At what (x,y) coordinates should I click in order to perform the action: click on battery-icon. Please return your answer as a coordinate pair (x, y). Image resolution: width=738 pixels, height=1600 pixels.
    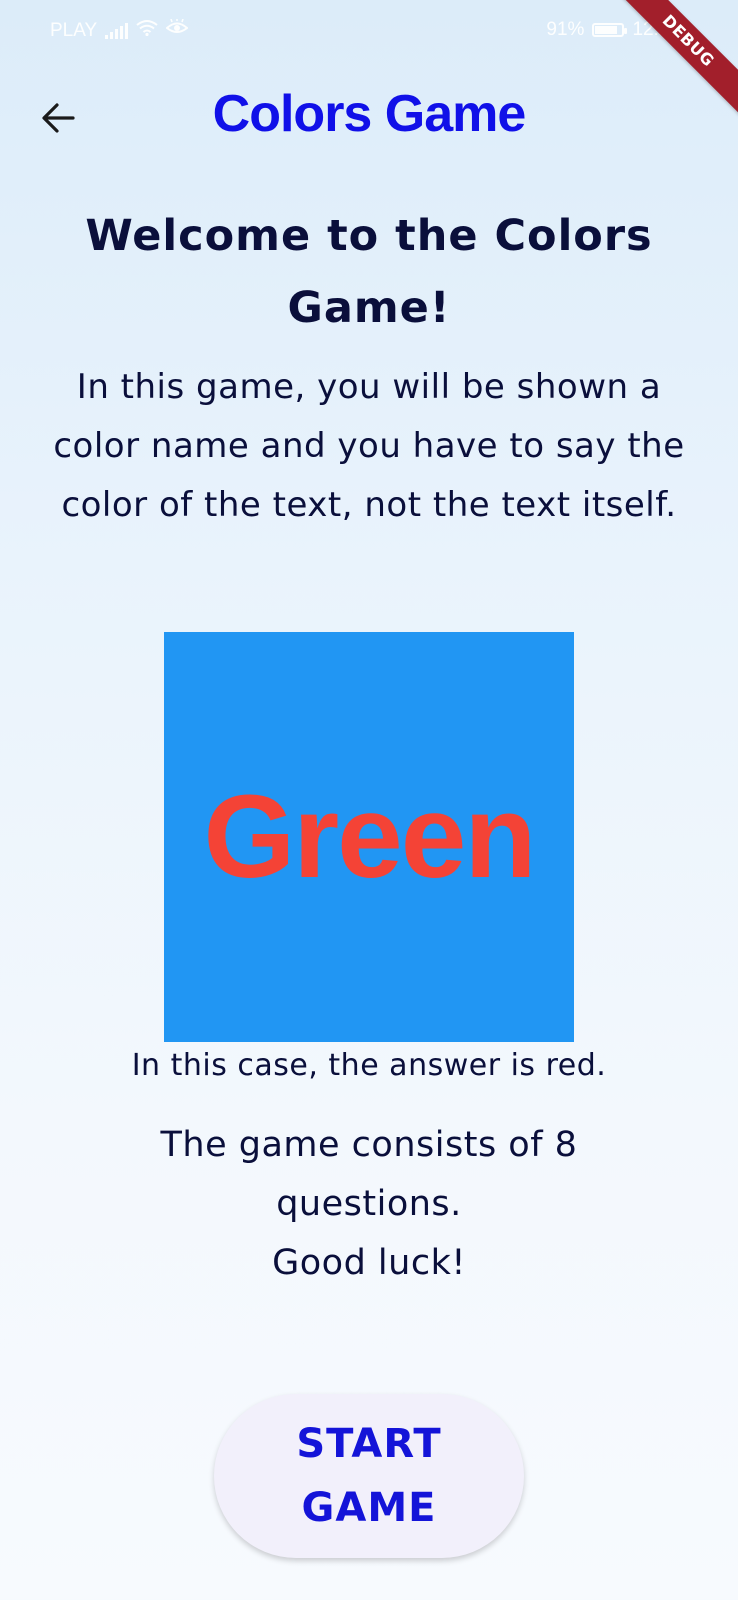
    Looking at the image, I should click on (610, 30).